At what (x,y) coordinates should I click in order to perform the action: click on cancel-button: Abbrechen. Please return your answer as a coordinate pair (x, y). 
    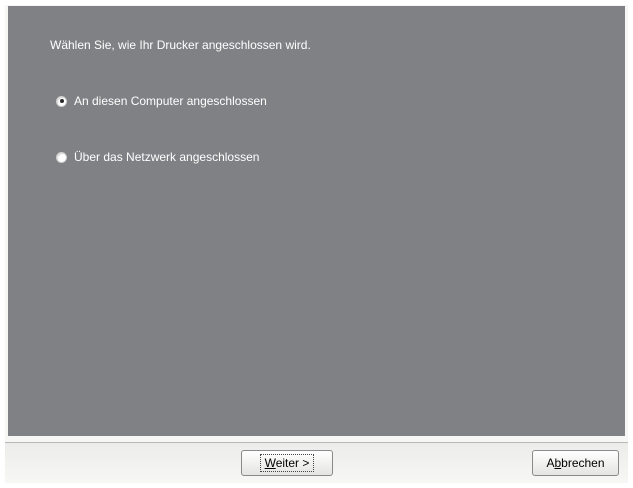
    Looking at the image, I should click on (575, 463).